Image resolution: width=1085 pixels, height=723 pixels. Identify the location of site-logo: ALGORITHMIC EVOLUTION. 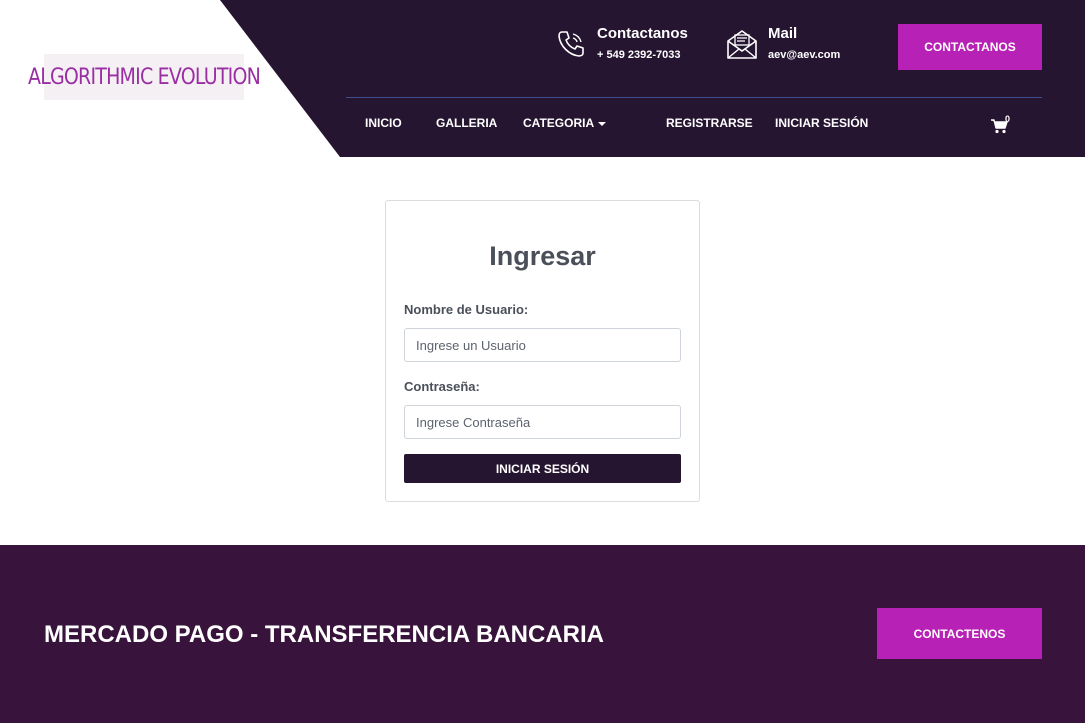
(144, 77).